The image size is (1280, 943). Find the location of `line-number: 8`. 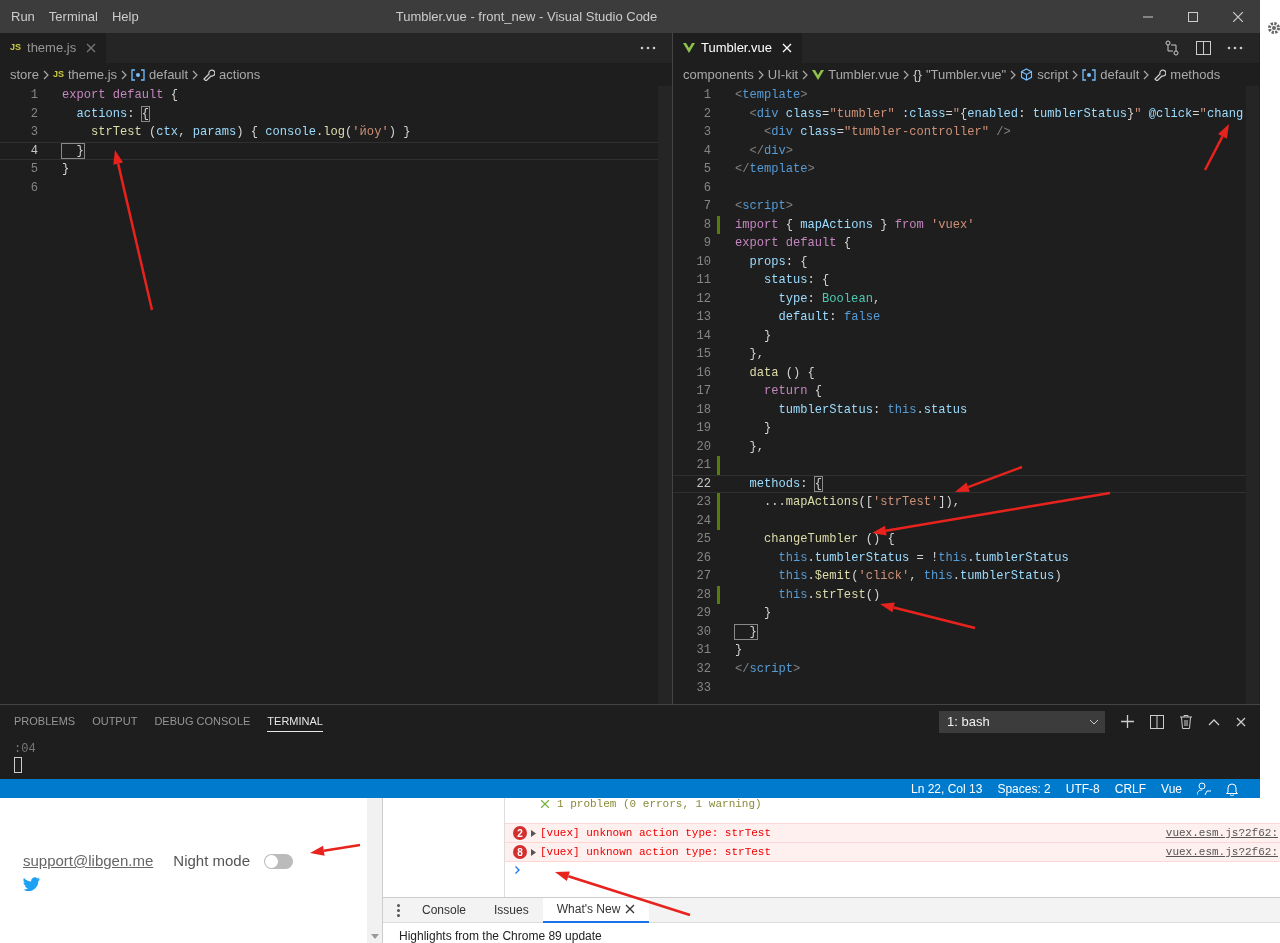

line-number: 8 is located at coordinates (706, 225).